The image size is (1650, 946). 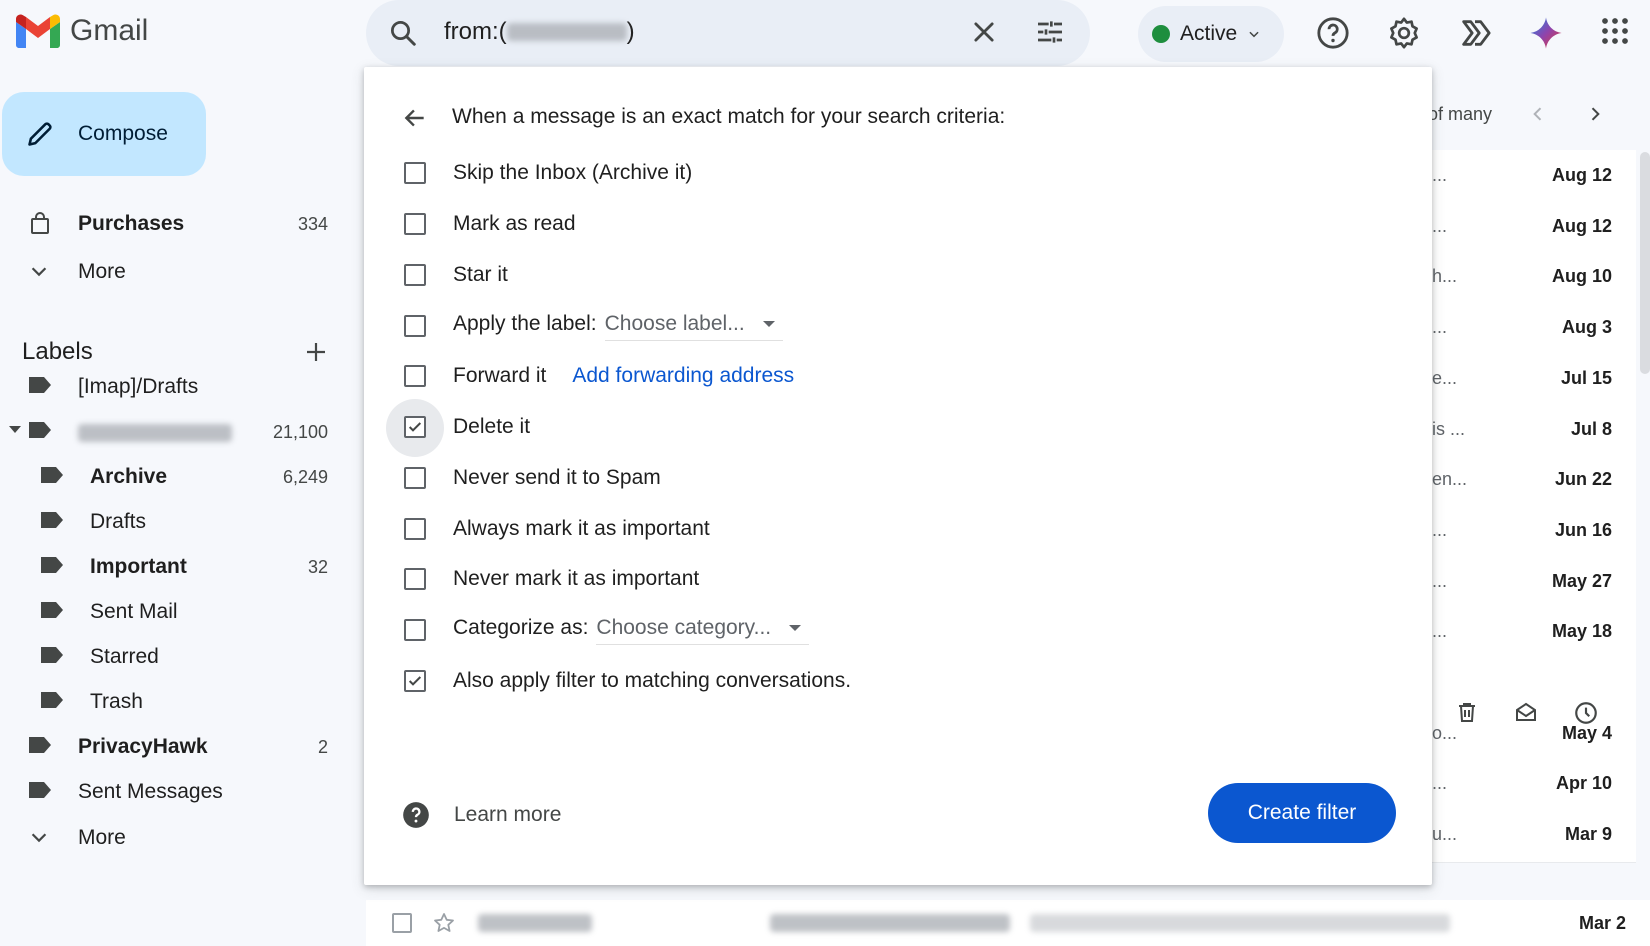 What do you see at coordinates (40, 745) in the screenshot?
I see `label-tag-icon` at bounding box center [40, 745].